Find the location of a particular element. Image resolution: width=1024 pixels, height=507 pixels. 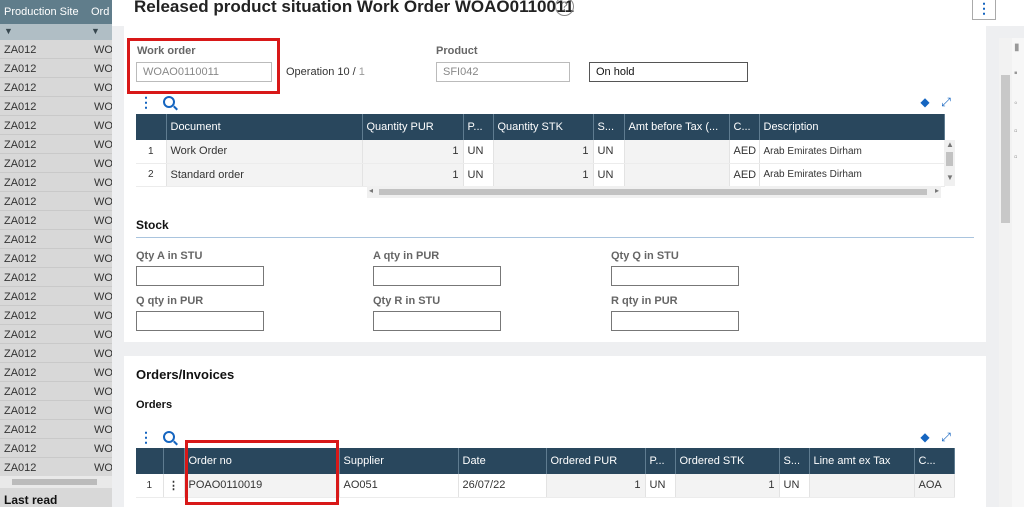

document-cell: Standard order is located at coordinates (264, 175).